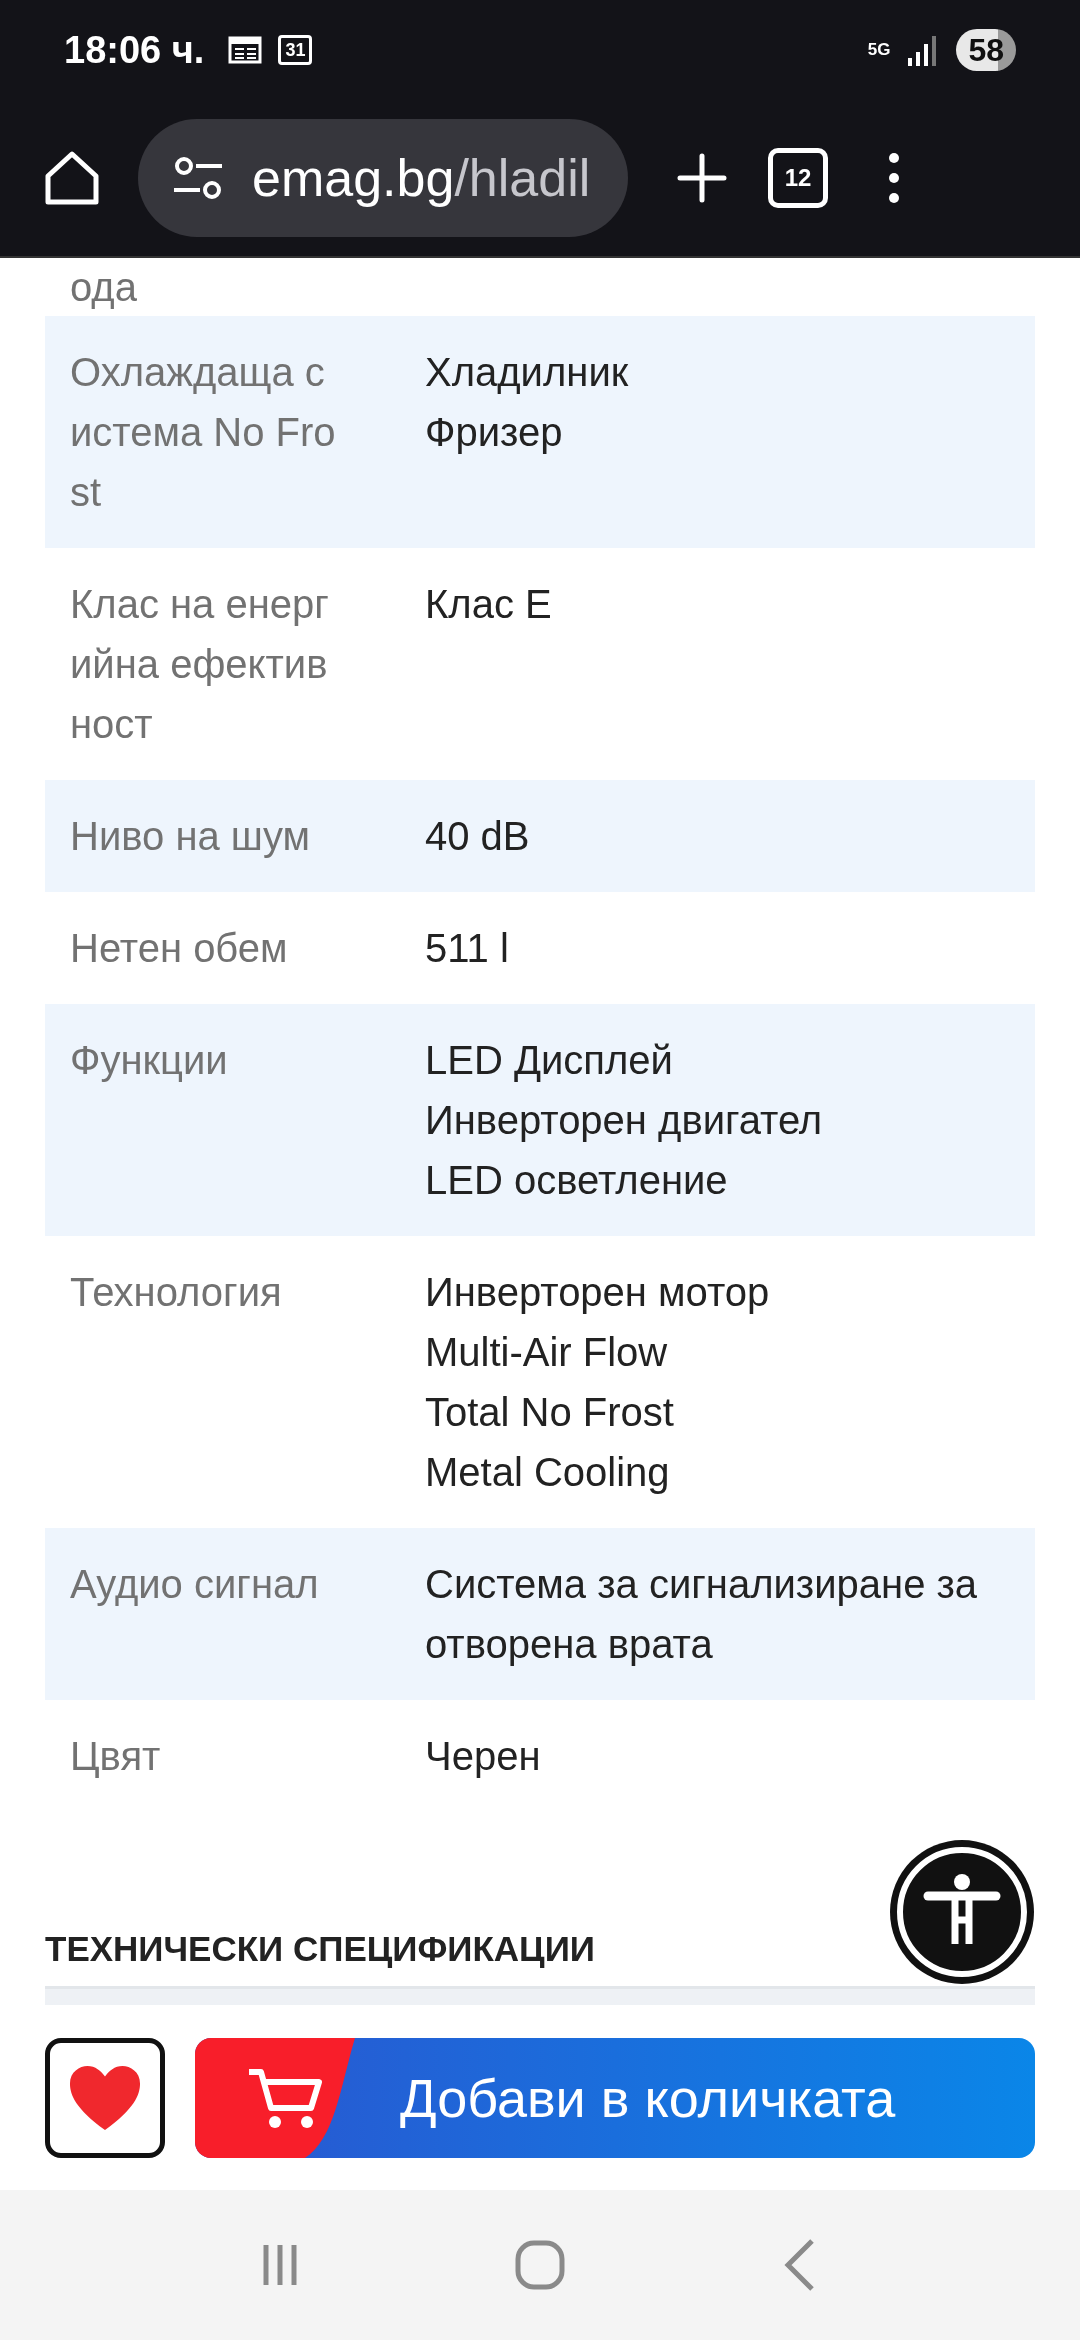  What do you see at coordinates (527, 372) in the screenshot?
I see `spec-value: Хладилник` at bounding box center [527, 372].